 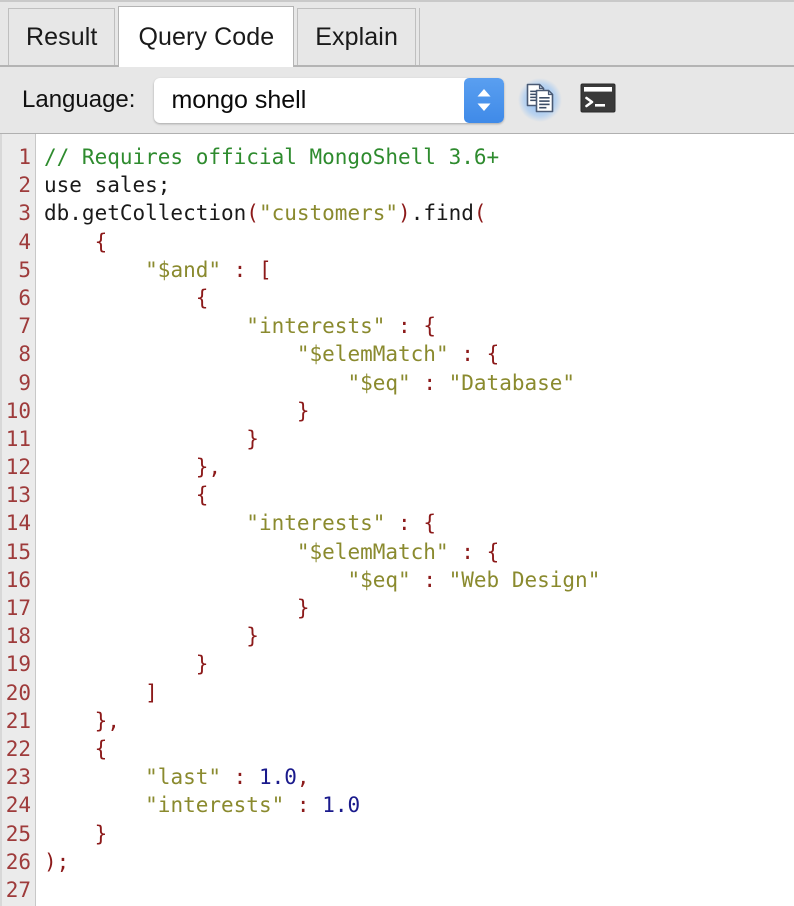 What do you see at coordinates (24, 241) in the screenshot?
I see `line-number: 4` at bounding box center [24, 241].